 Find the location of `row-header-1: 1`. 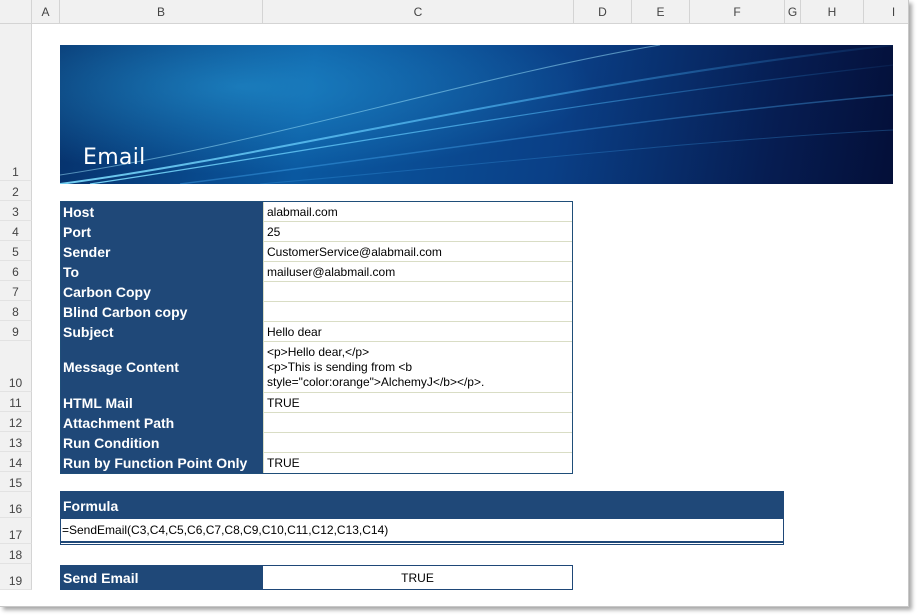

row-header-1: 1 is located at coordinates (16, 102).